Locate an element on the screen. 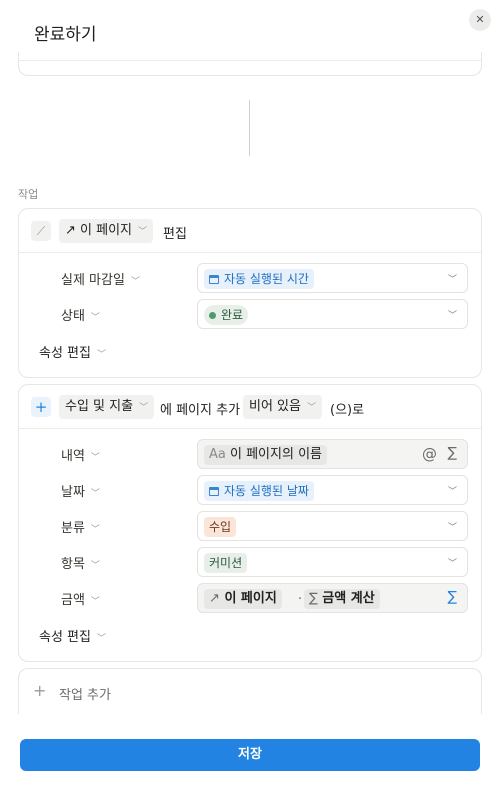 The height and width of the screenshot is (787, 500). property-label-text: 항목 is located at coordinates (73, 564).